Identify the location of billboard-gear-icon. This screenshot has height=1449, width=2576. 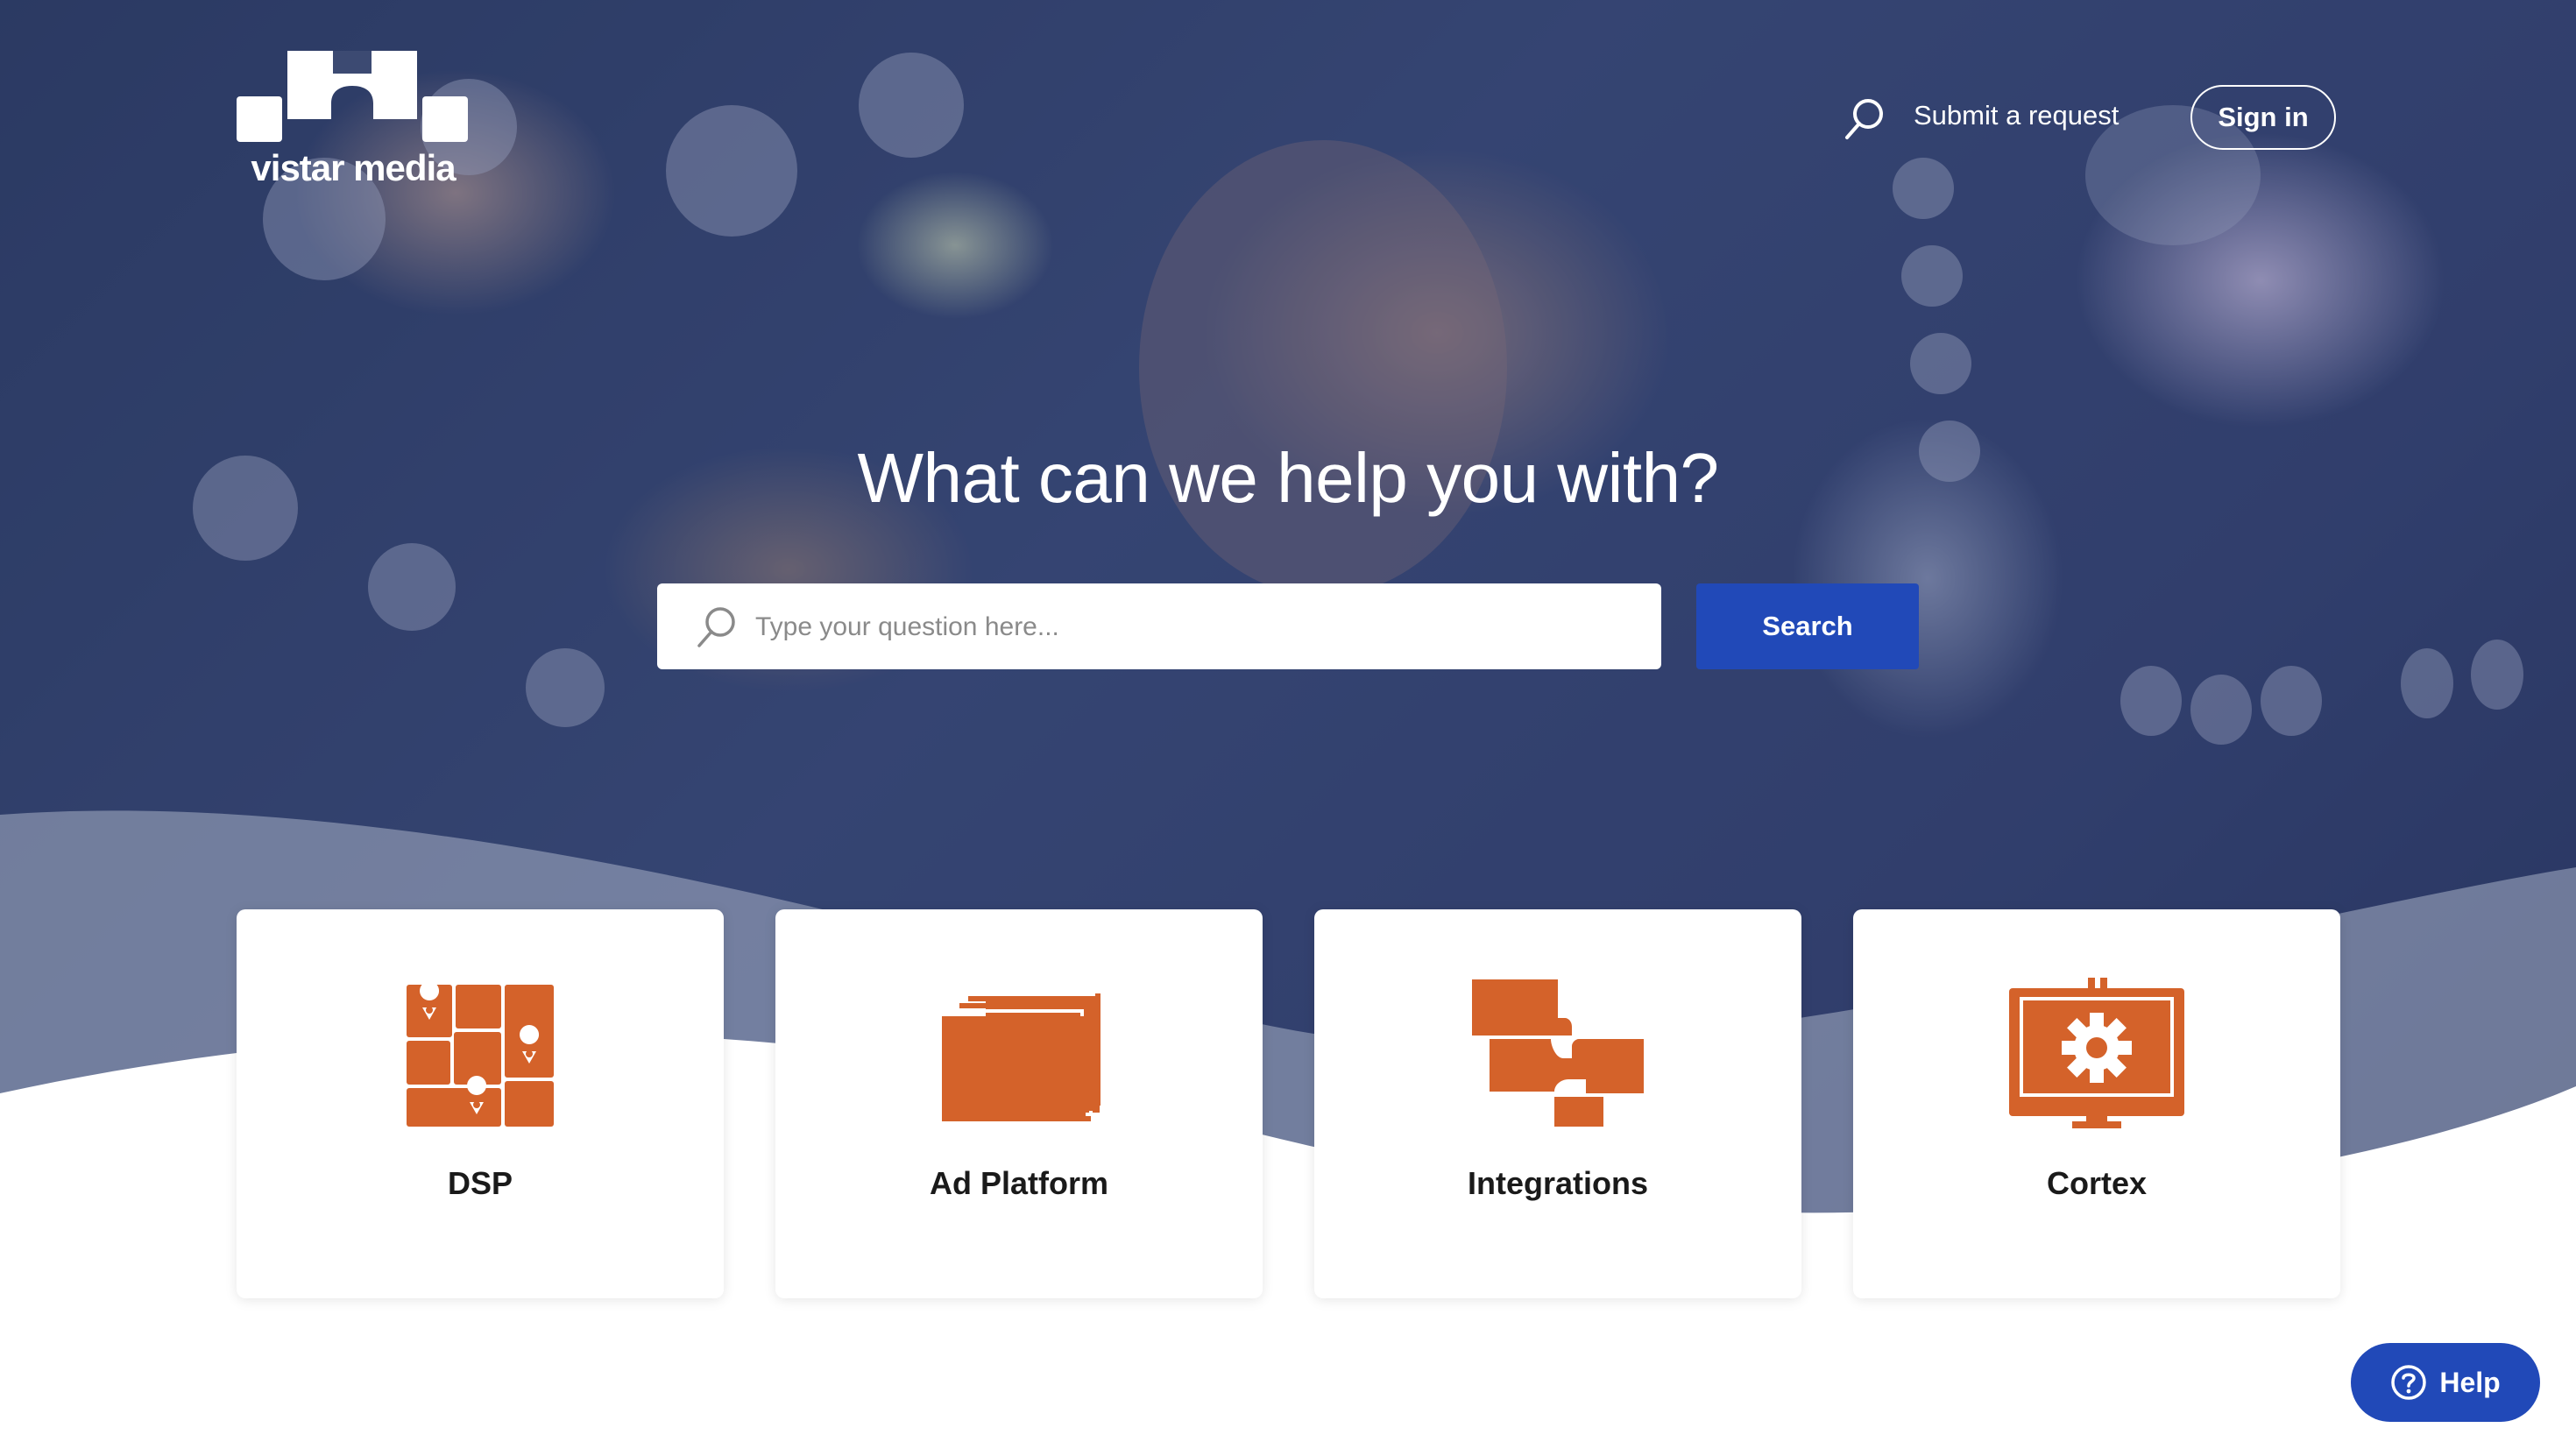
(2096, 1053).